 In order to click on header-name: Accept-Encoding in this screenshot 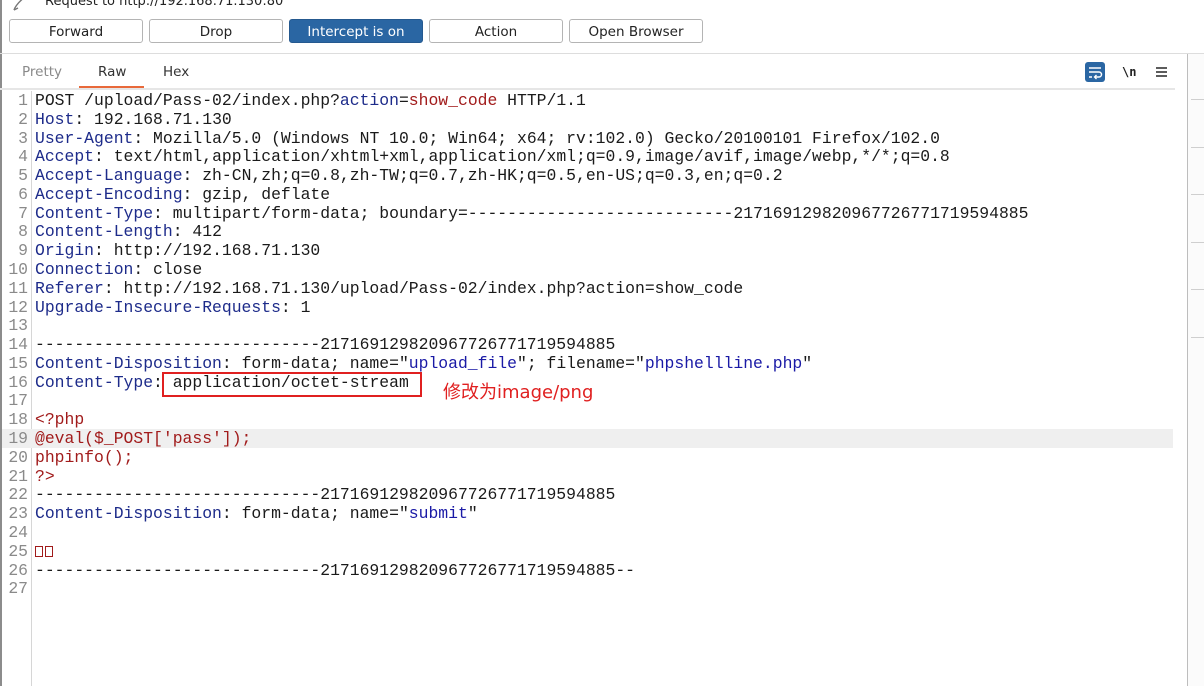, I will do `click(109, 194)`.